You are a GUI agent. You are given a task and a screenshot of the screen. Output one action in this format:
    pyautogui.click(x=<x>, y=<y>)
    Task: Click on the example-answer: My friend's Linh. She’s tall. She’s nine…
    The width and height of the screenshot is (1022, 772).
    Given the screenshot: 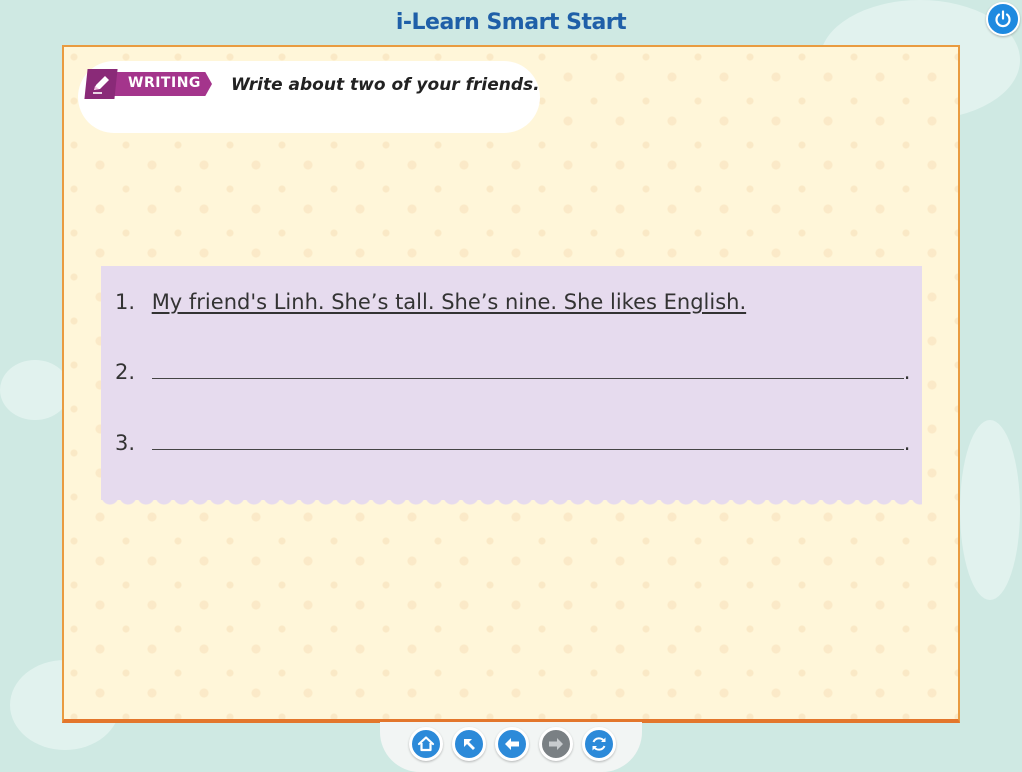 What is the action you would take?
    pyautogui.click(x=449, y=302)
    